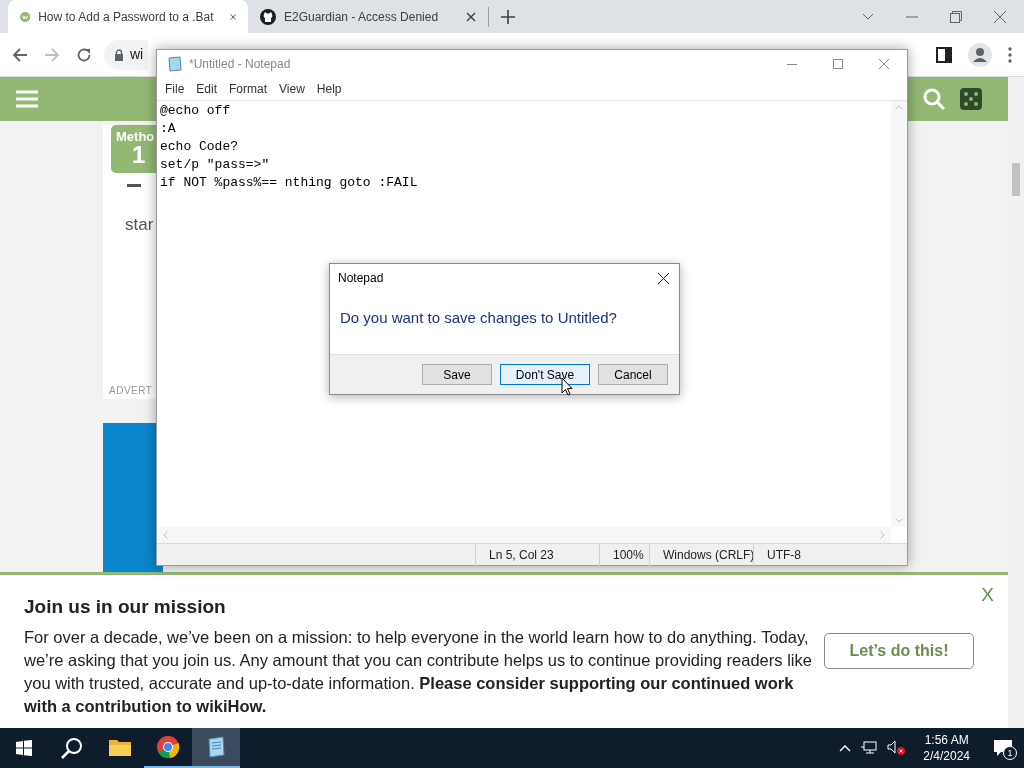 This screenshot has height=768, width=1024. I want to click on search-icon, so click(72, 748).